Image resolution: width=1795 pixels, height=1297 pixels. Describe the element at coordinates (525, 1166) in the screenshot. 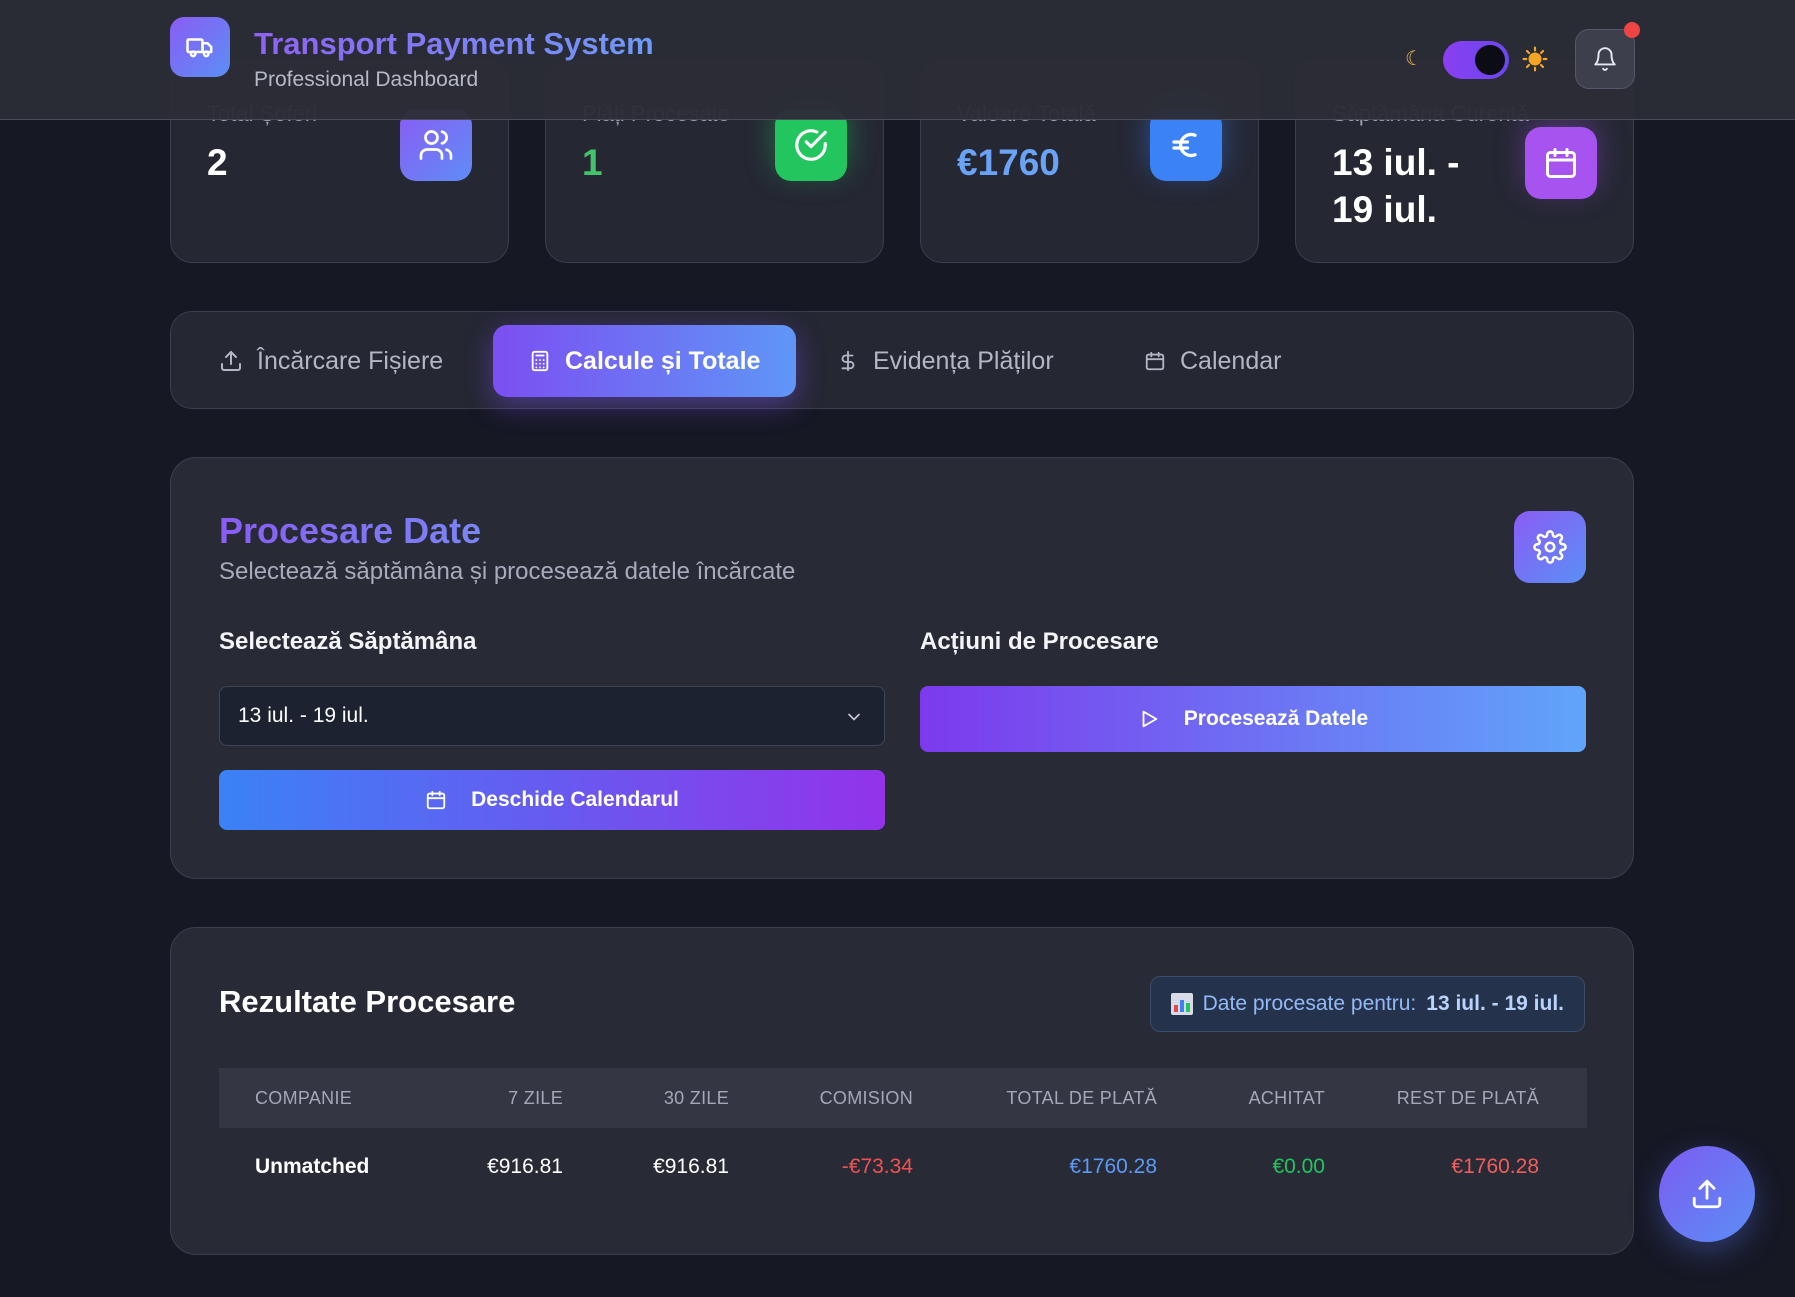

I see `seven-days-cell: €916.81` at that location.